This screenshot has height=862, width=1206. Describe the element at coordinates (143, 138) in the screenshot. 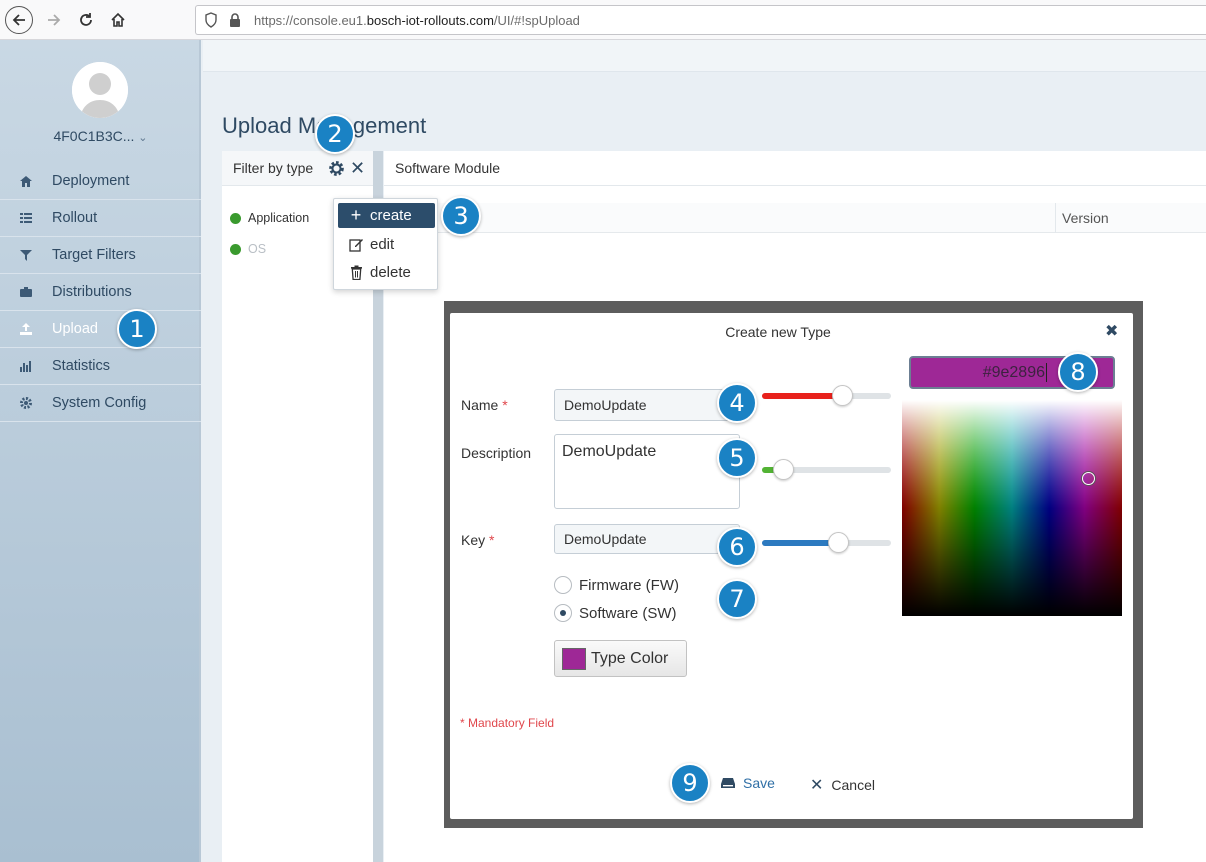

I see `chevron-down-icon: ⌄` at that location.